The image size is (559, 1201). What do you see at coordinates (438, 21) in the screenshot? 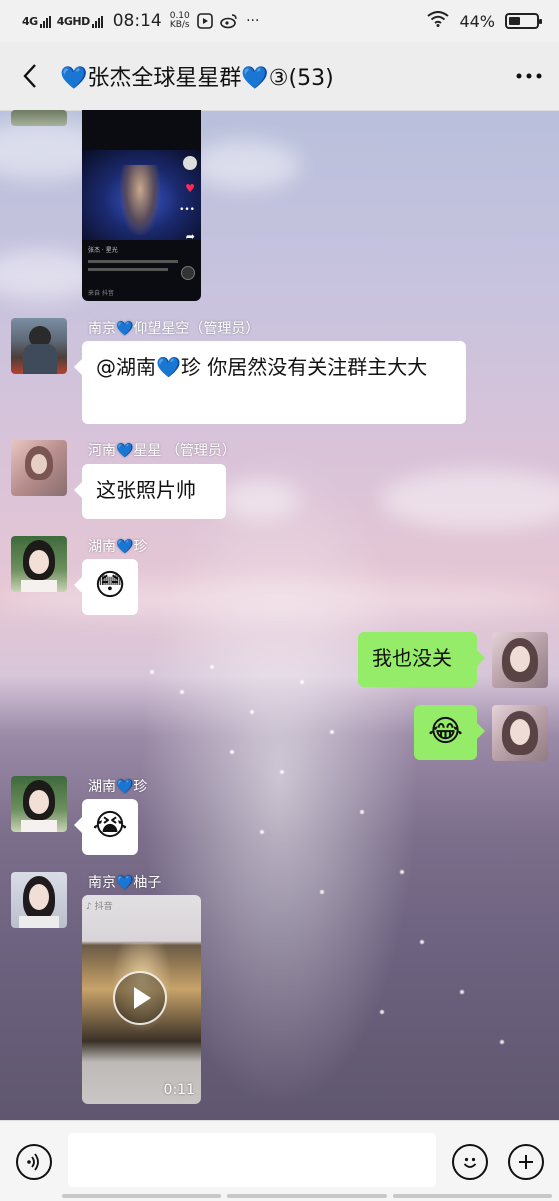
I see `wifi-icon` at bounding box center [438, 21].